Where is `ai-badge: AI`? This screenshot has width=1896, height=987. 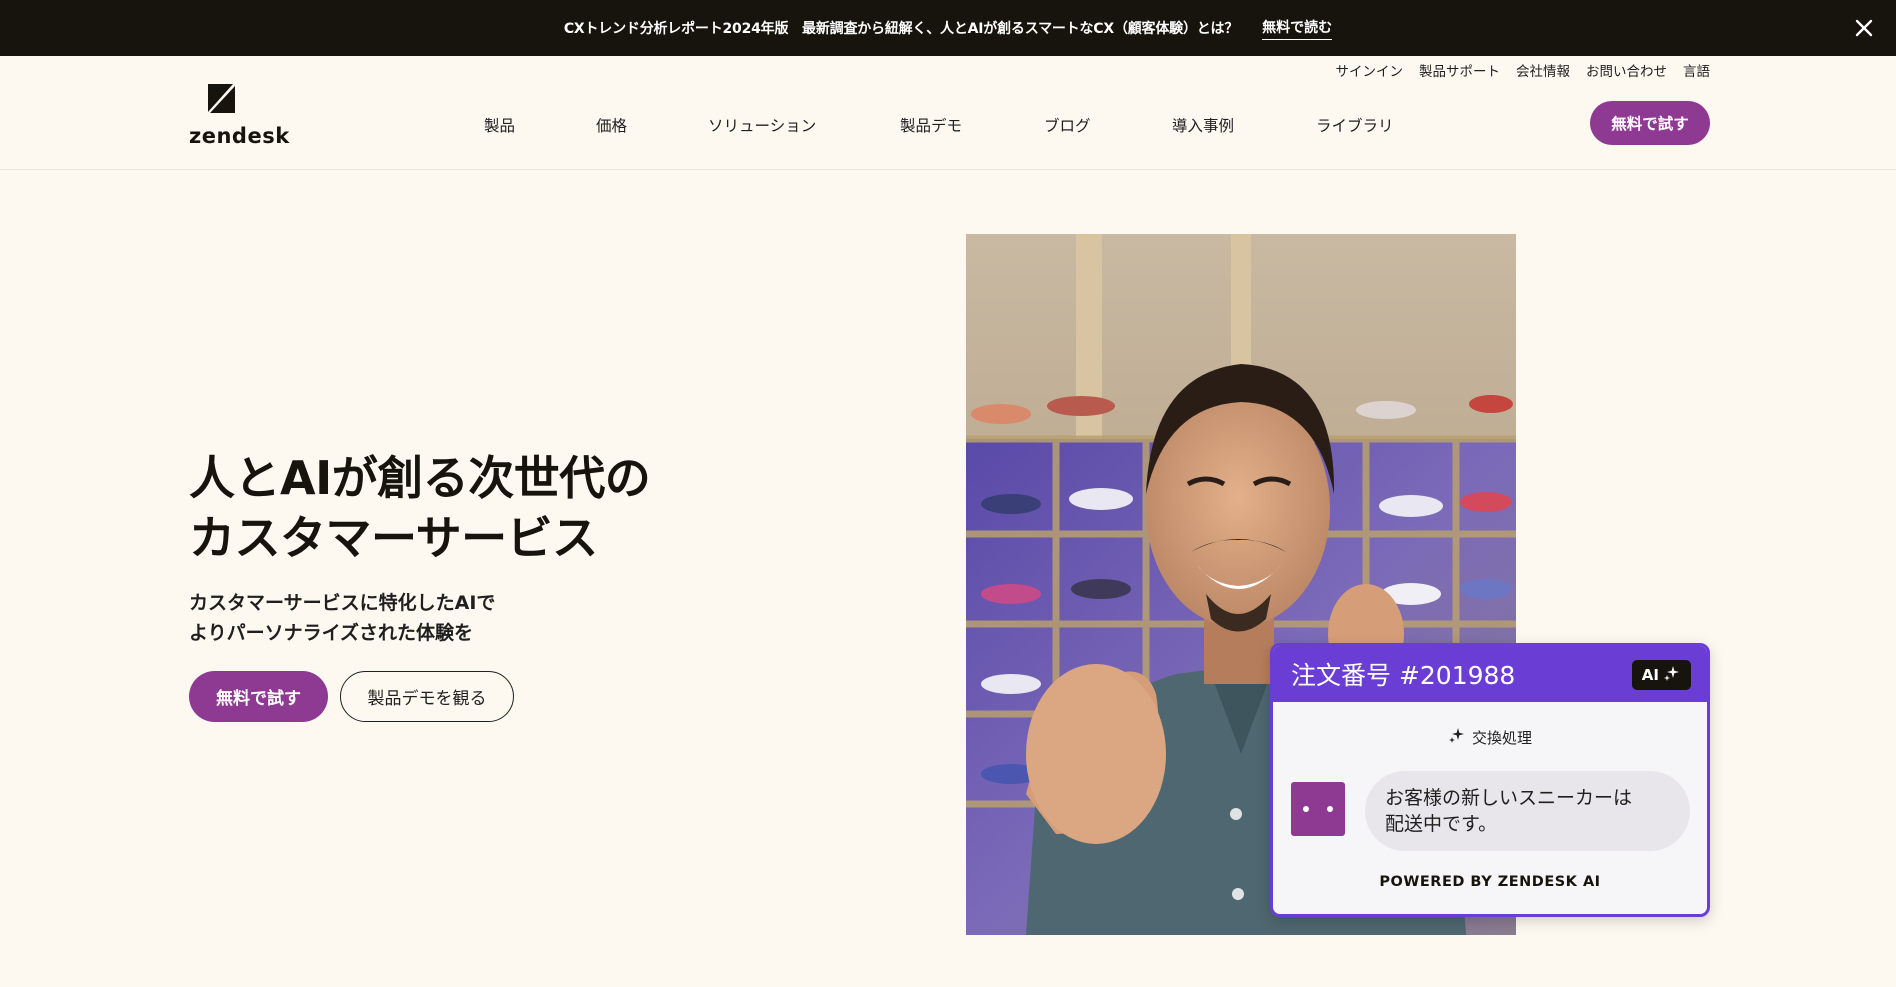 ai-badge: AI is located at coordinates (1661, 675).